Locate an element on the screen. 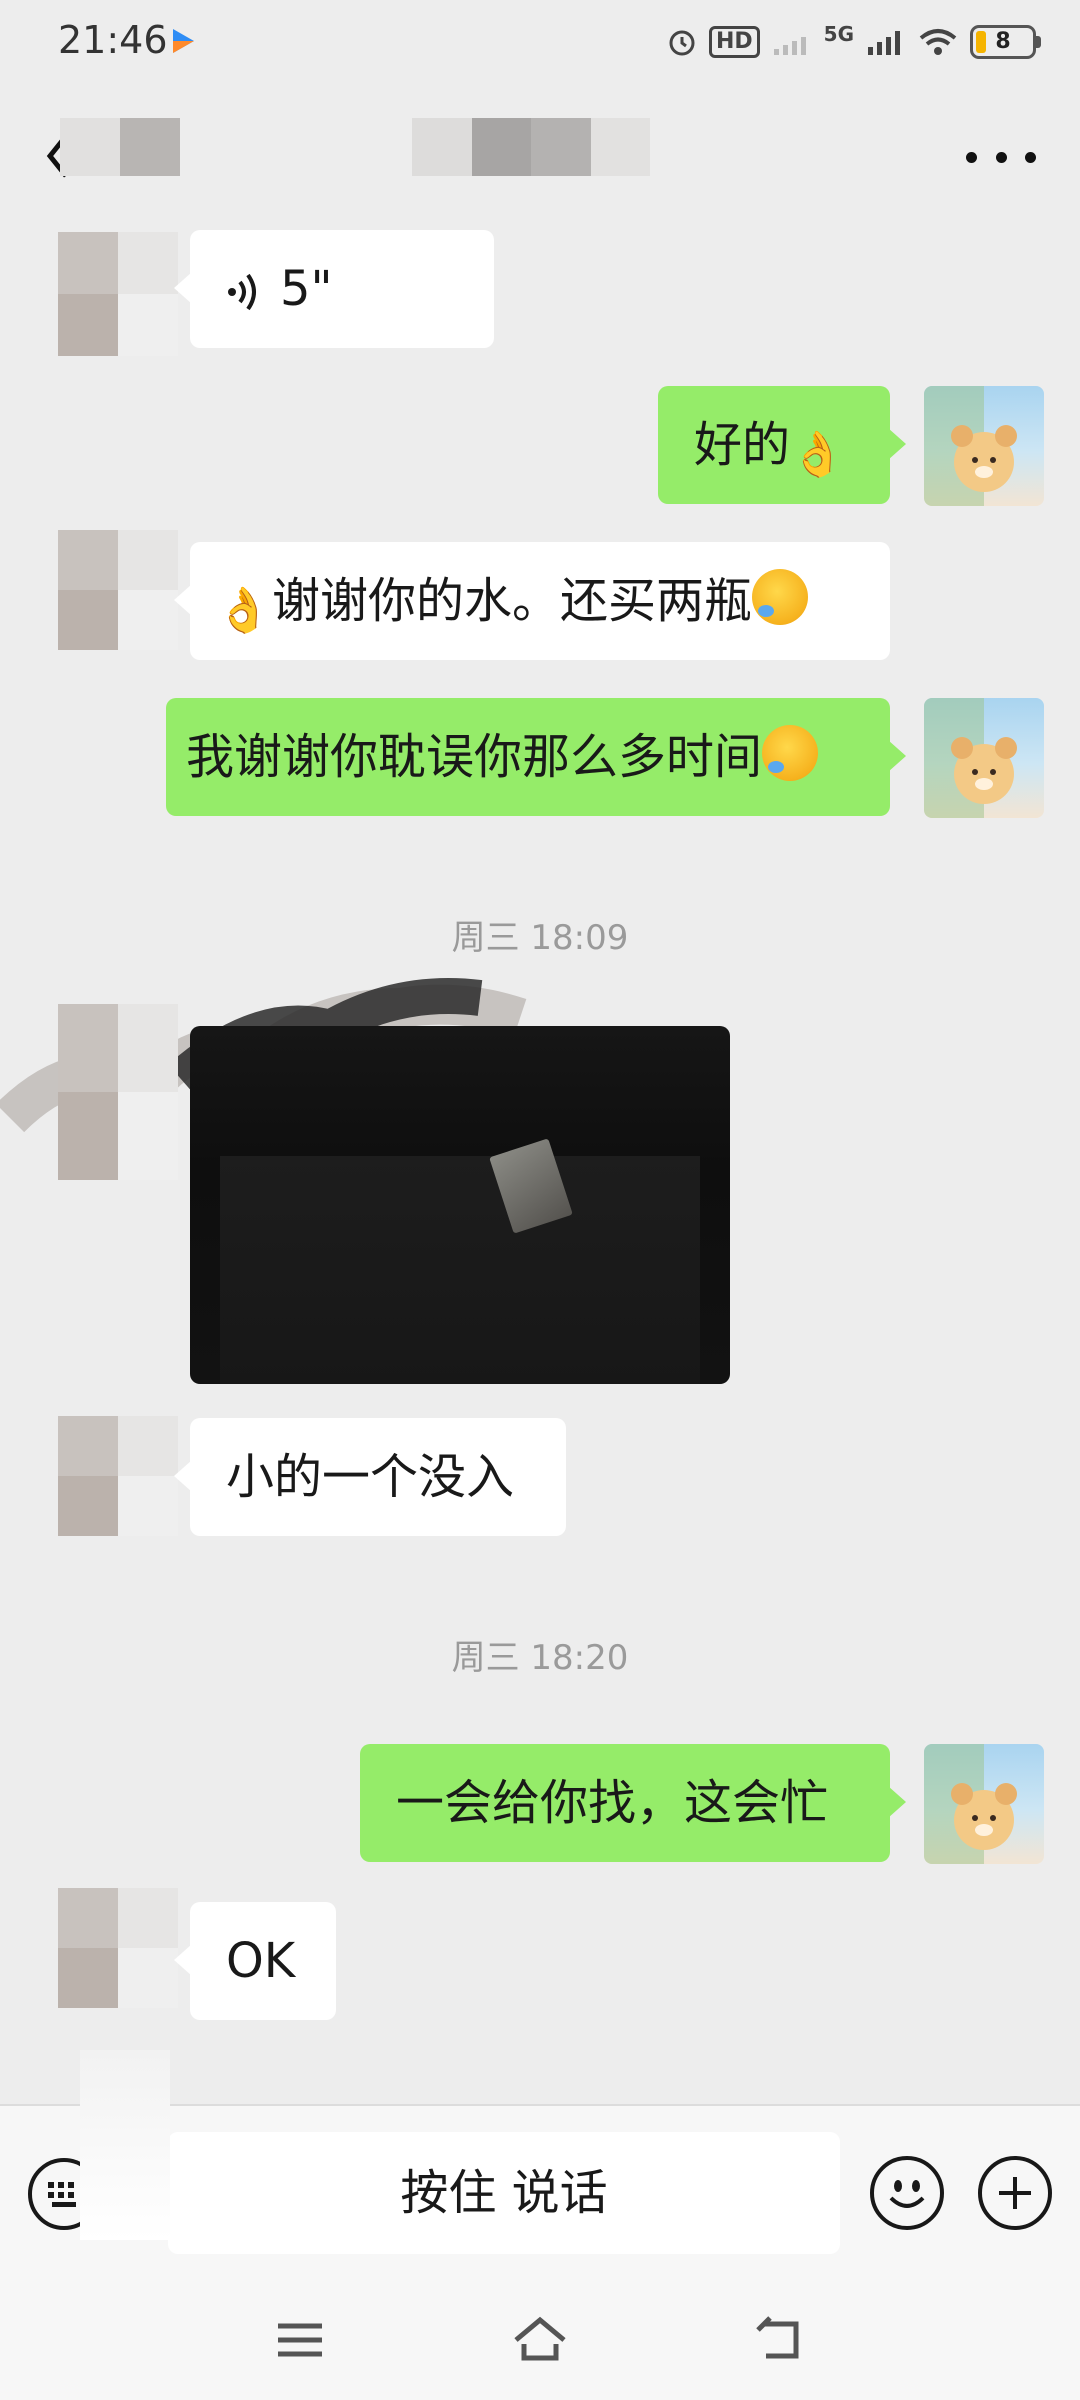 This screenshot has height=2400, width=1080. message-text: 我谢谢你耽误你那么多时间 is located at coordinates (474, 757).